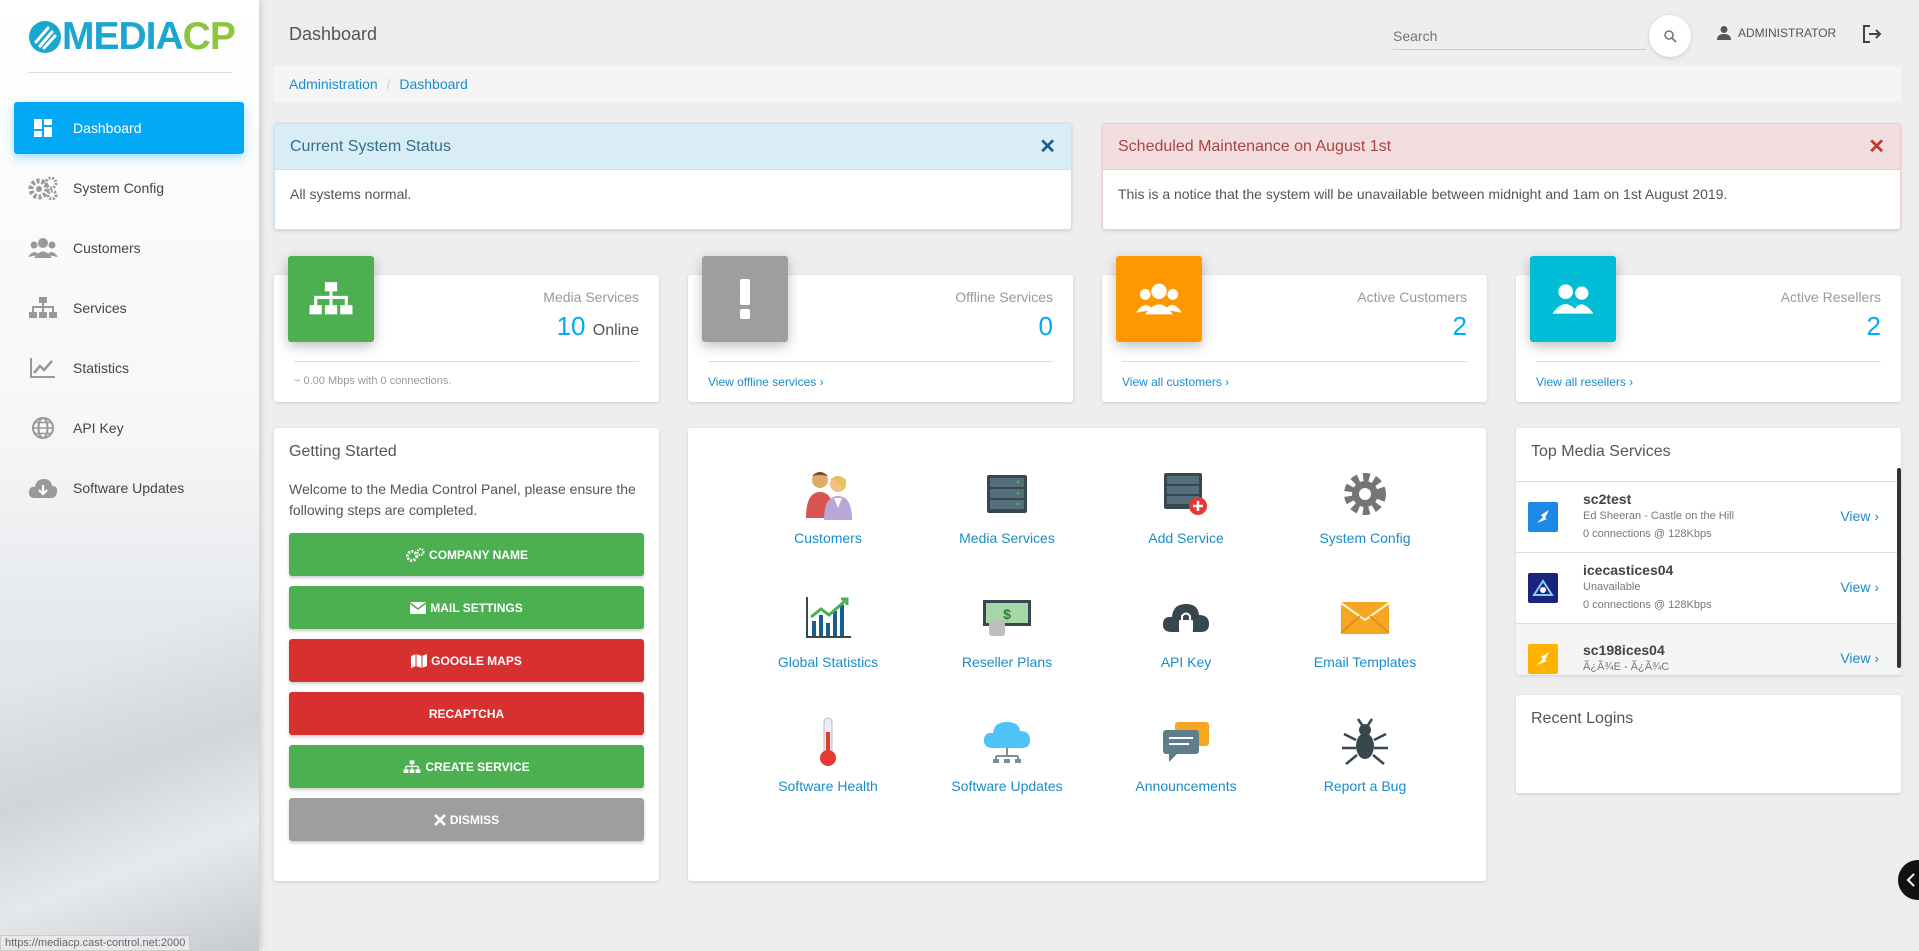 Image resolution: width=1919 pixels, height=951 pixels. I want to click on cloud-download-icon, so click(43, 488).